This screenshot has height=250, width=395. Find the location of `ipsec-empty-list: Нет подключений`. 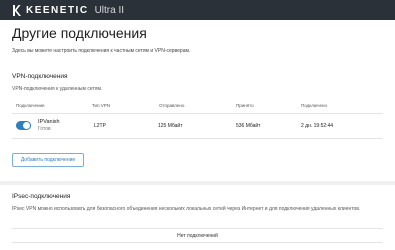

ipsec-empty-list: Нет подключений is located at coordinates (197, 235).